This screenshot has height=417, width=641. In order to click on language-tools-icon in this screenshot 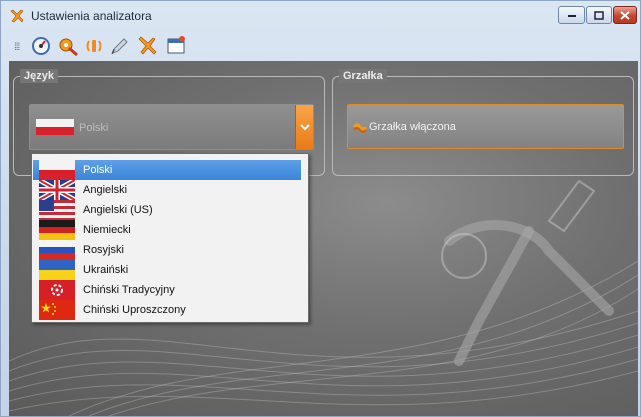, I will do `click(68, 46)`.